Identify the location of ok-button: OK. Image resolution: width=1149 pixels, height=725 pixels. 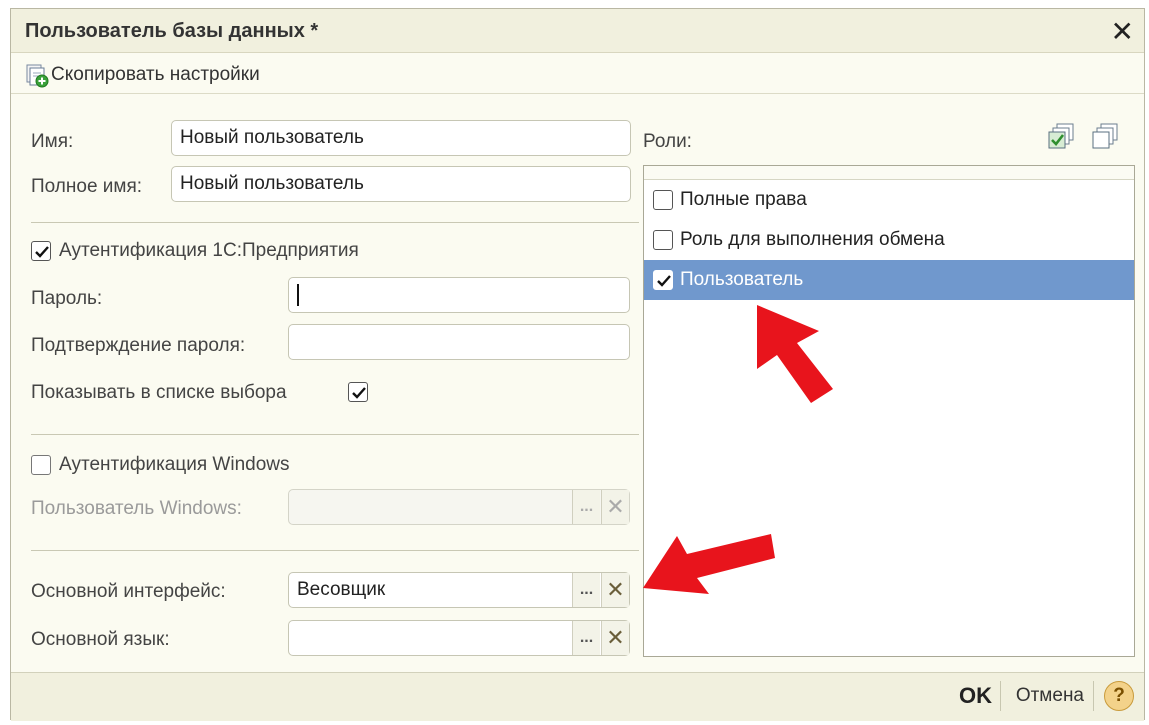
(975, 696).